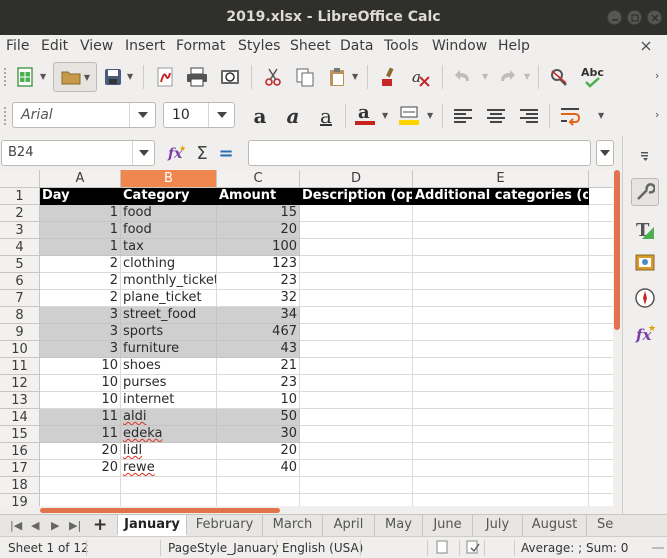 The image size is (667, 558). What do you see at coordinates (399, 525) in the screenshot?
I see `sheet-tab-may: May` at bounding box center [399, 525].